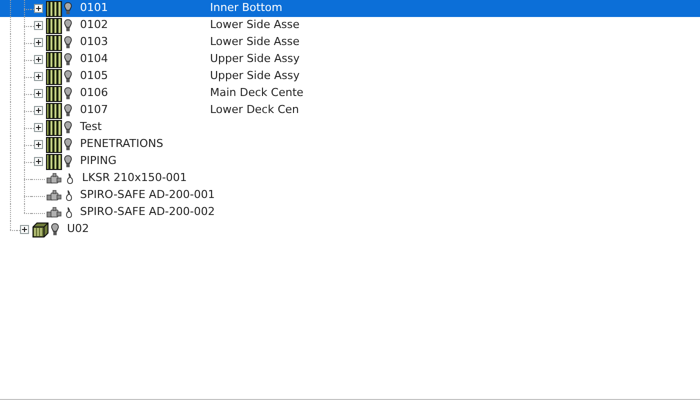  What do you see at coordinates (246, 8) in the screenshot?
I see `node-description: Inner Bottom` at bounding box center [246, 8].